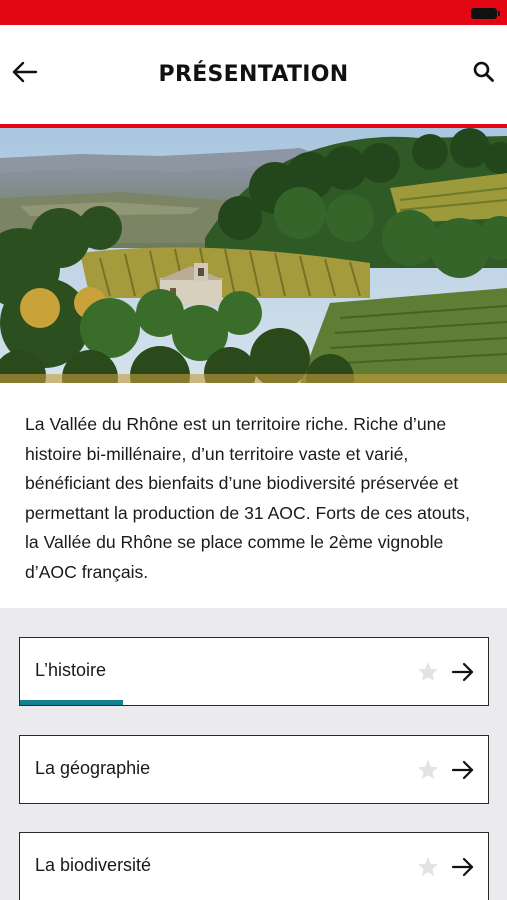 The width and height of the screenshot is (507, 900). What do you see at coordinates (253, 12) in the screenshot?
I see `status-bar` at bounding box center [253, 12].